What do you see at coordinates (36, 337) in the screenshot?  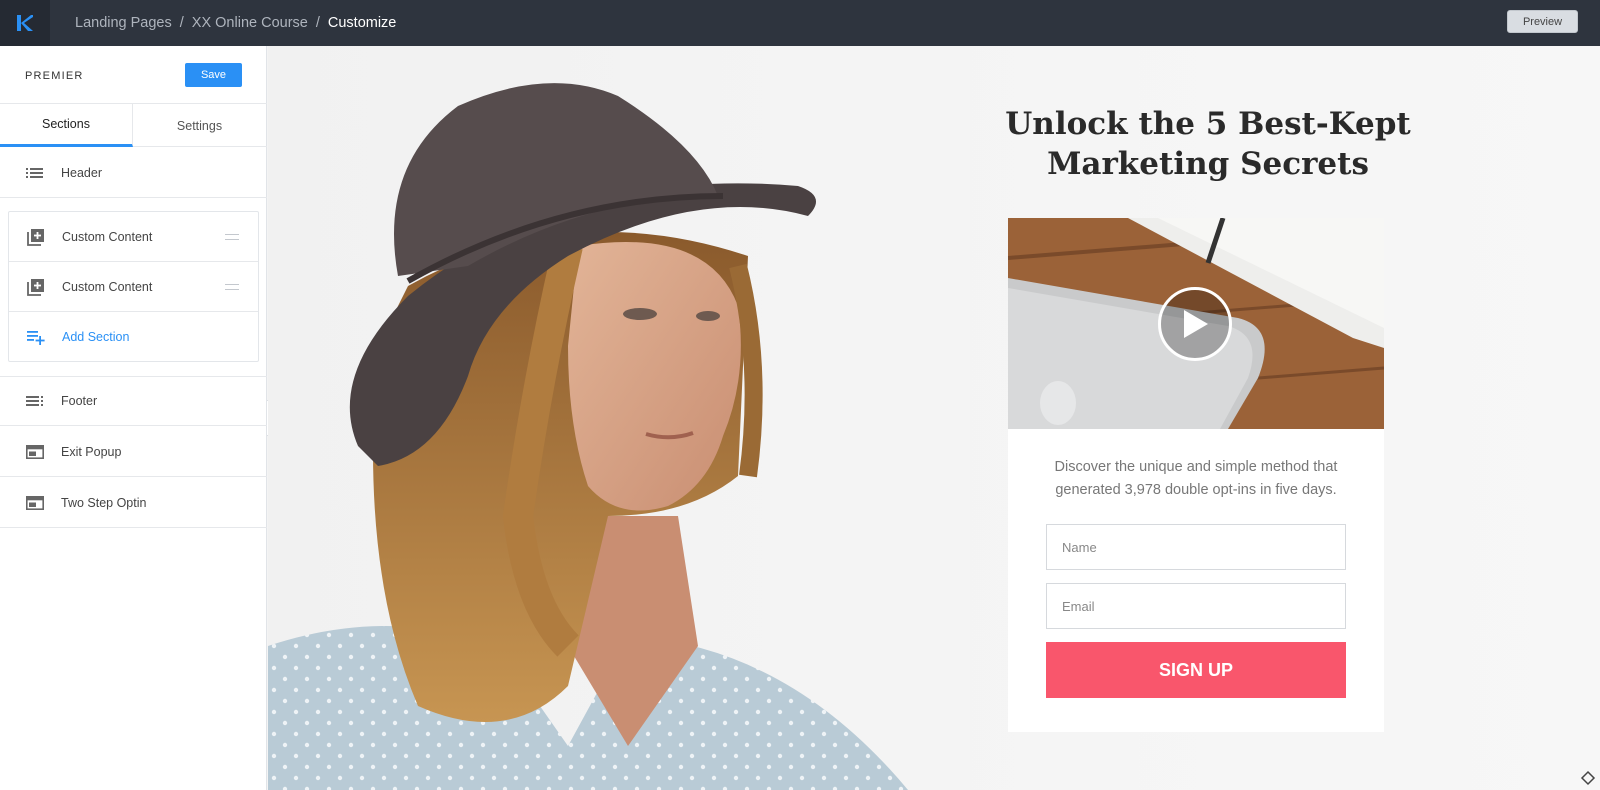 I see `playlist-add-icon` at bounding box center [36, 337].